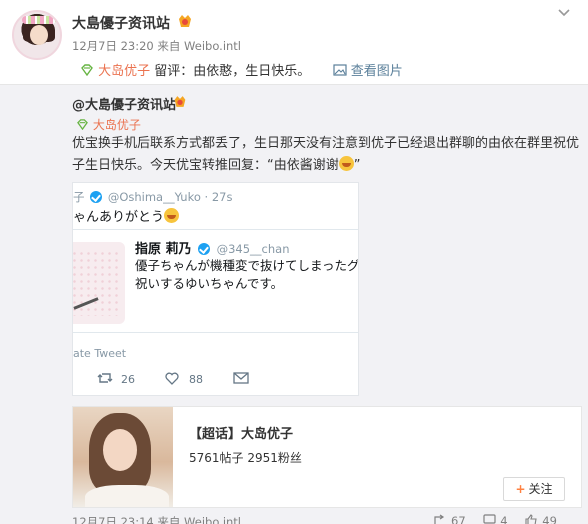 The image size is (588, 524). What do you see at coordinates (124, 103) in the screenshot?
I see `repost-author-link: @大島優子资讯站` at bounding box center [124, 103].